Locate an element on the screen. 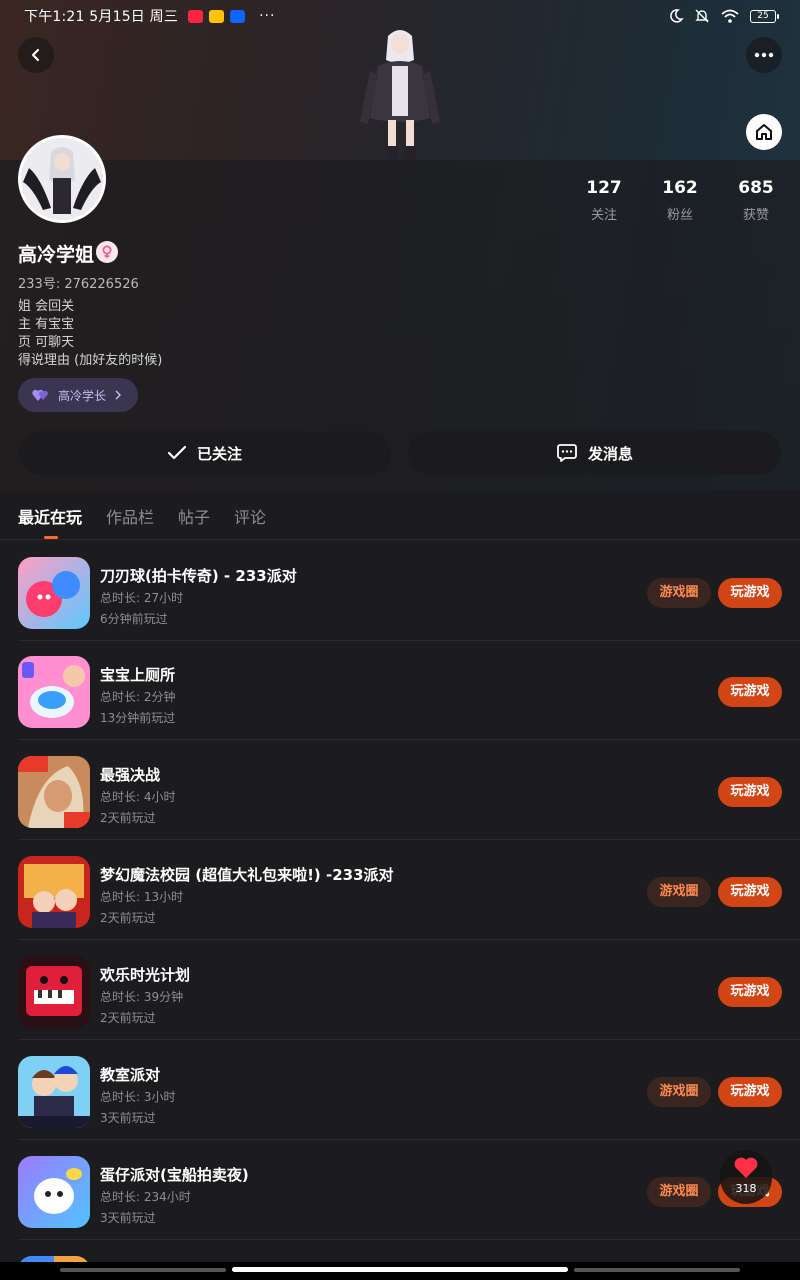 Image resolution: width=800 pixels, height=1280 pixels. more-options-button is located at coordinates (764, 55).